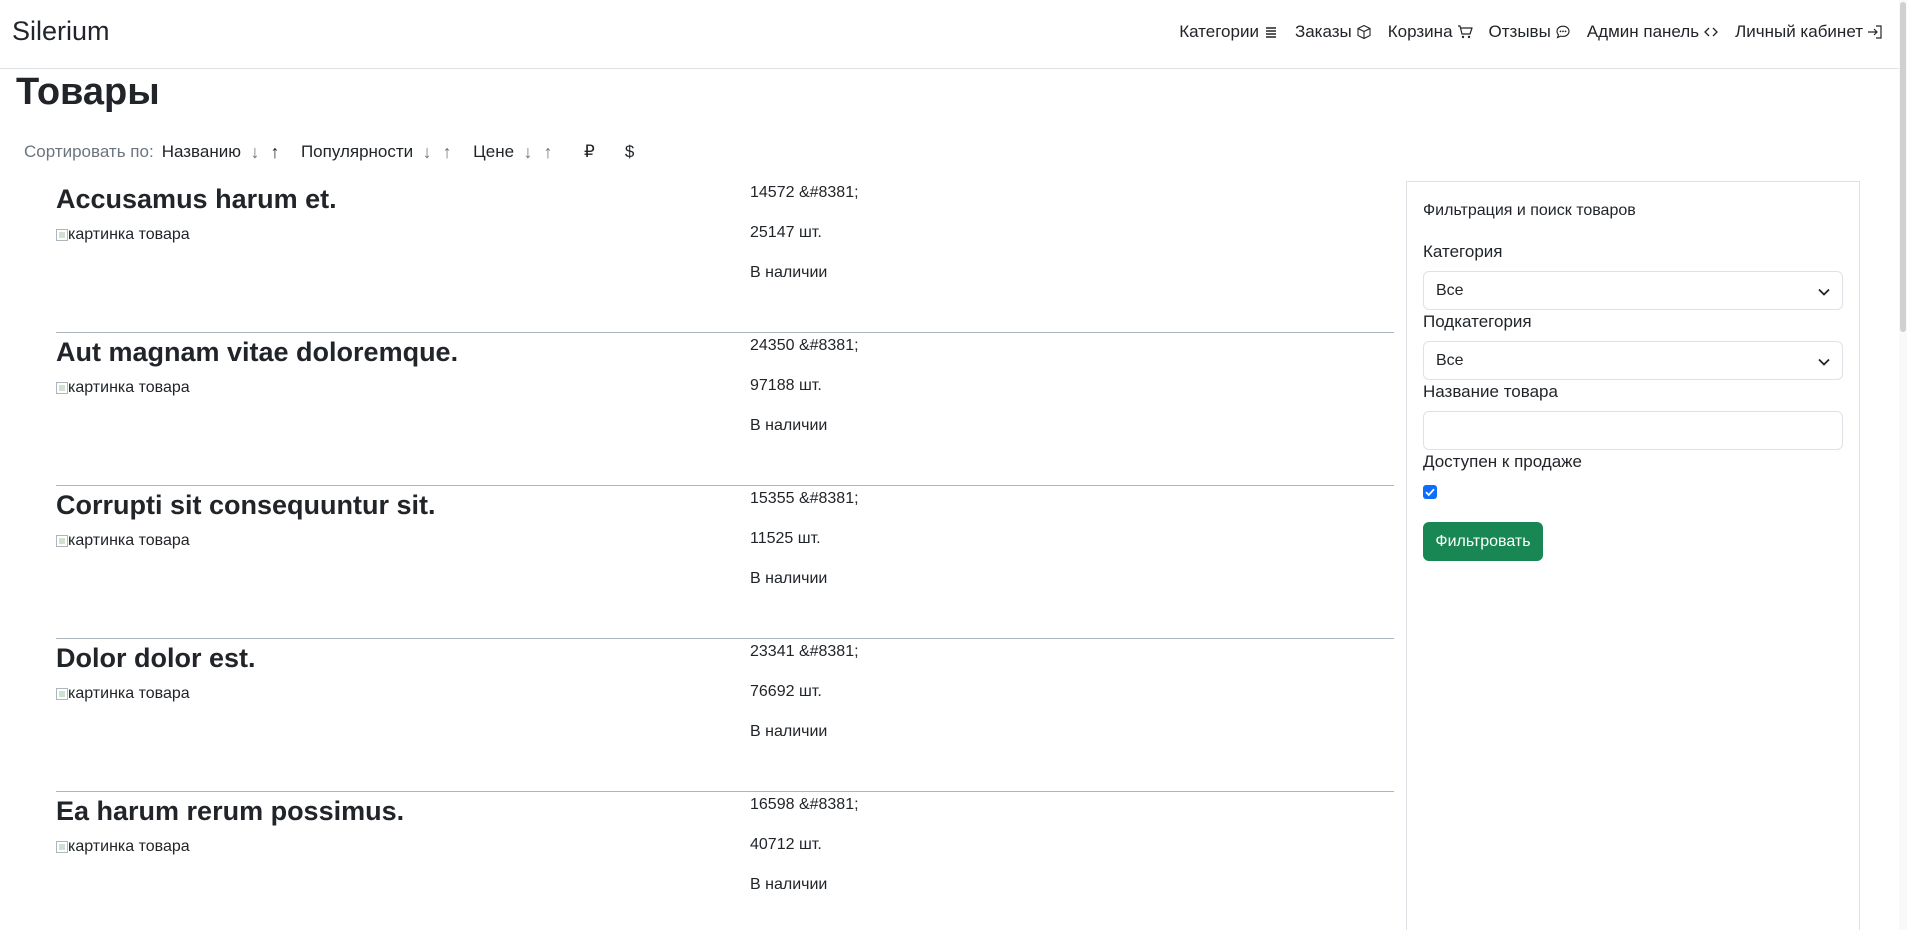 Image resolution: width=1907 pixels, height=930 pixels. What do you see at coordinates (1420, 31) in the screenshot?
I see `nav-cart-label: Корзина` at bounding box center [1420, 31].